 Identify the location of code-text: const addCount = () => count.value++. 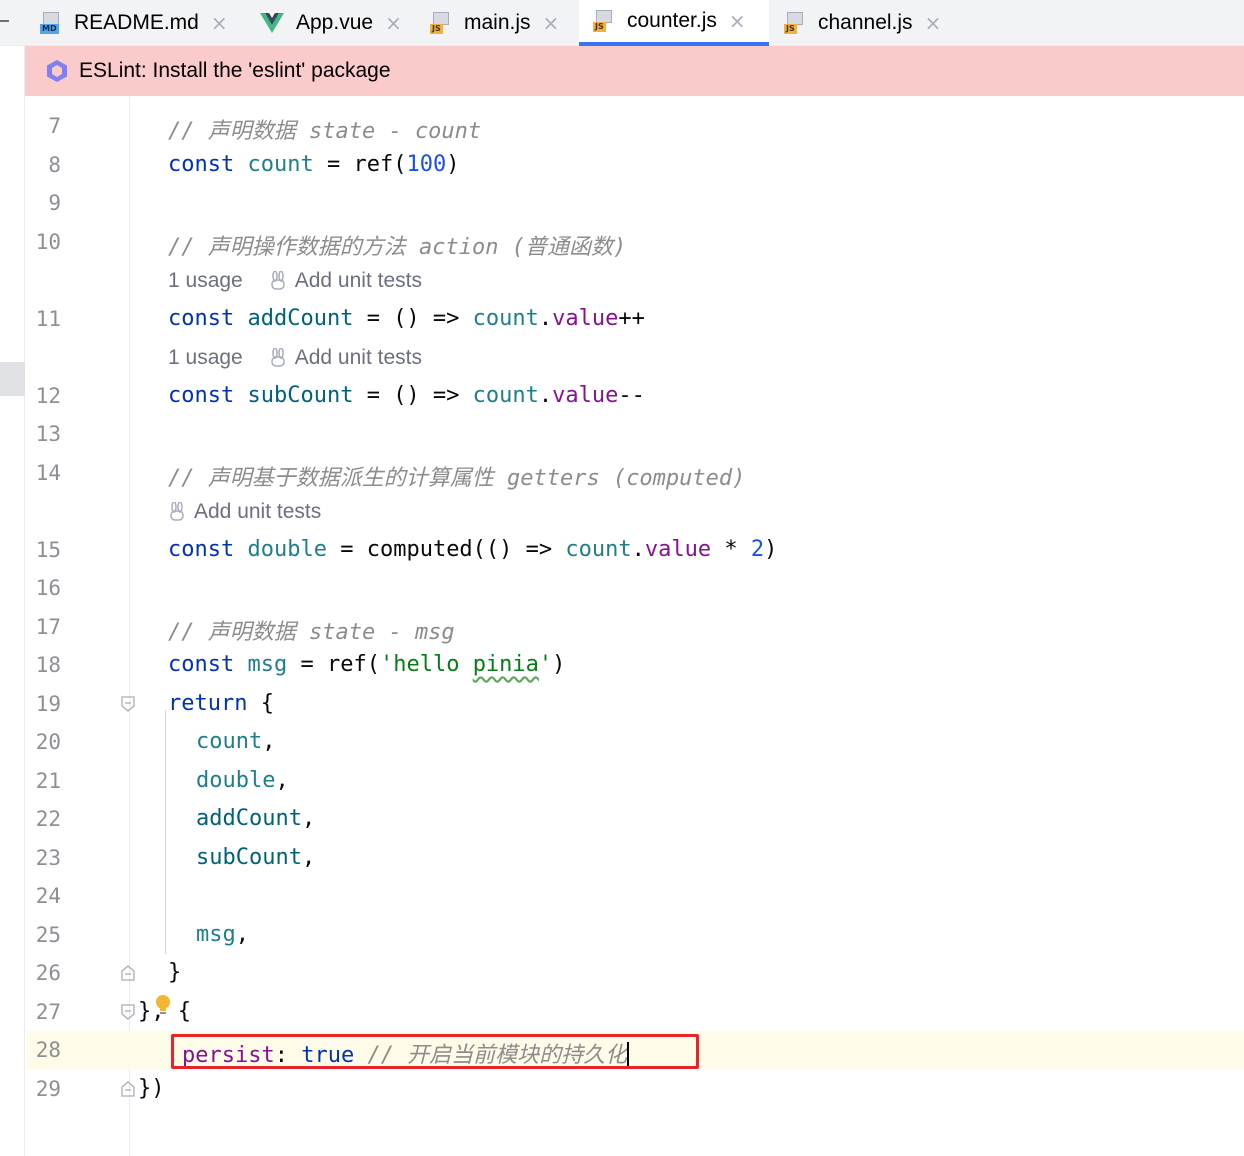
(406, 318).